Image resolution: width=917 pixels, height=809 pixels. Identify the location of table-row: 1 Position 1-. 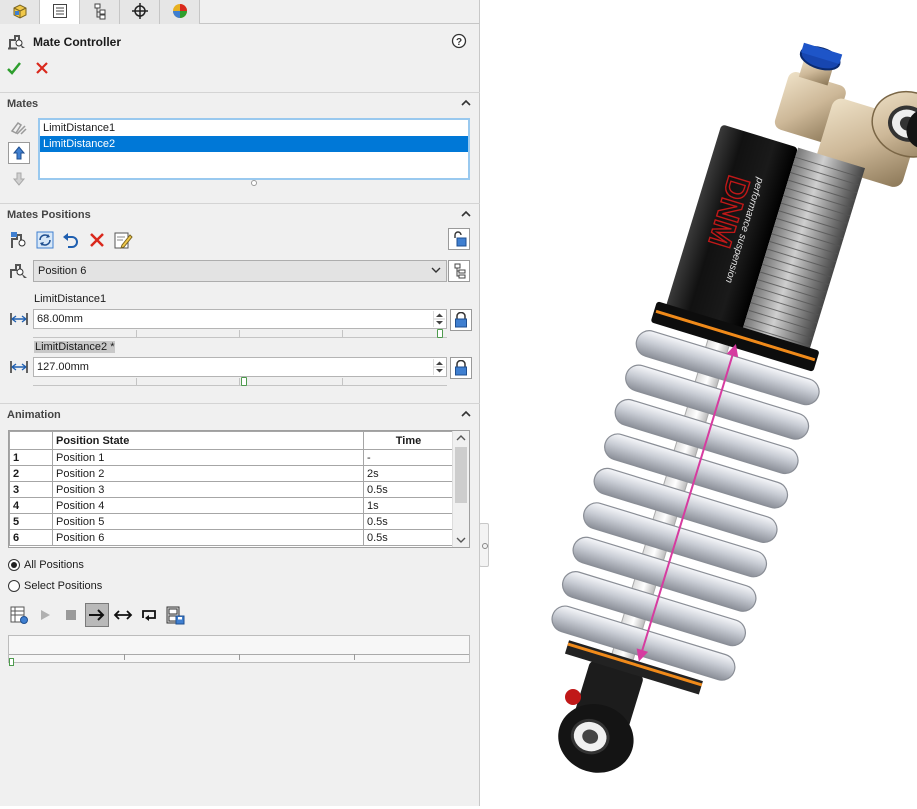
(231, 457).